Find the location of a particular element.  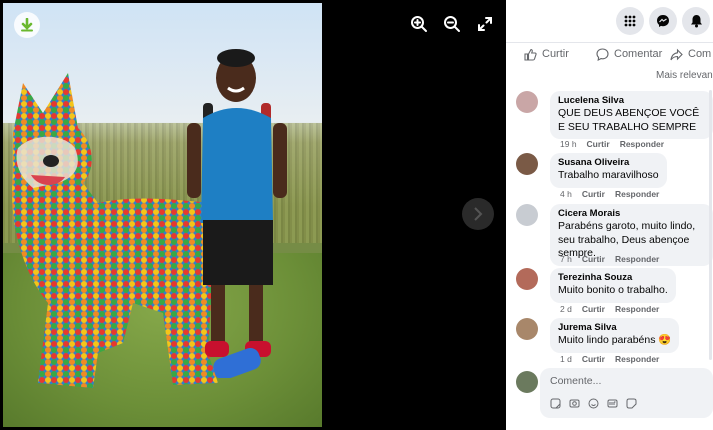

zoom-in-icon is located at coordinates (419, 24).